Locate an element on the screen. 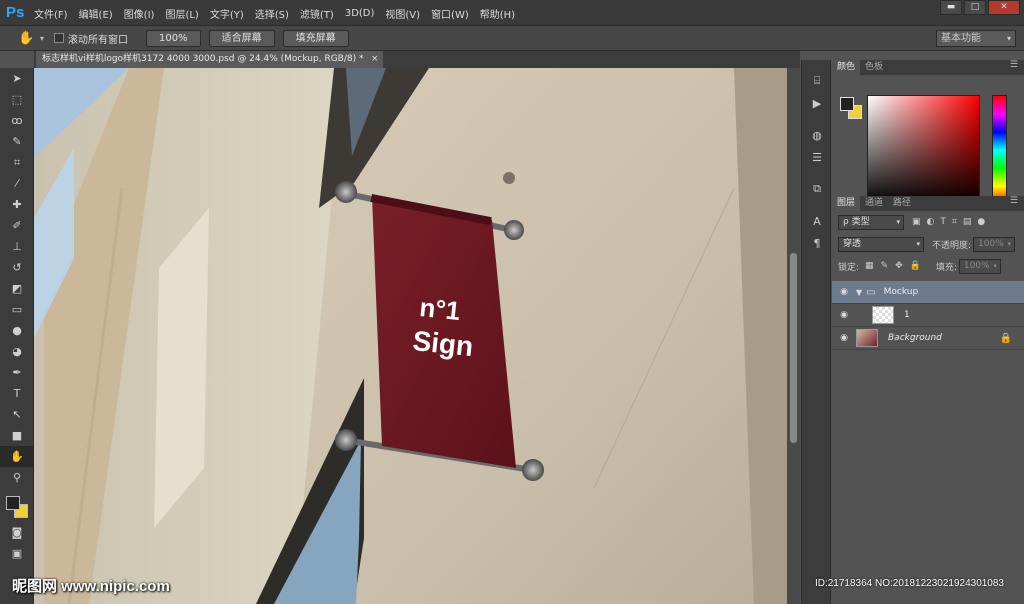 This screenshot has width=1024, height=604. opacity-input: 100% ▾ is located at coordinates (994, 244).